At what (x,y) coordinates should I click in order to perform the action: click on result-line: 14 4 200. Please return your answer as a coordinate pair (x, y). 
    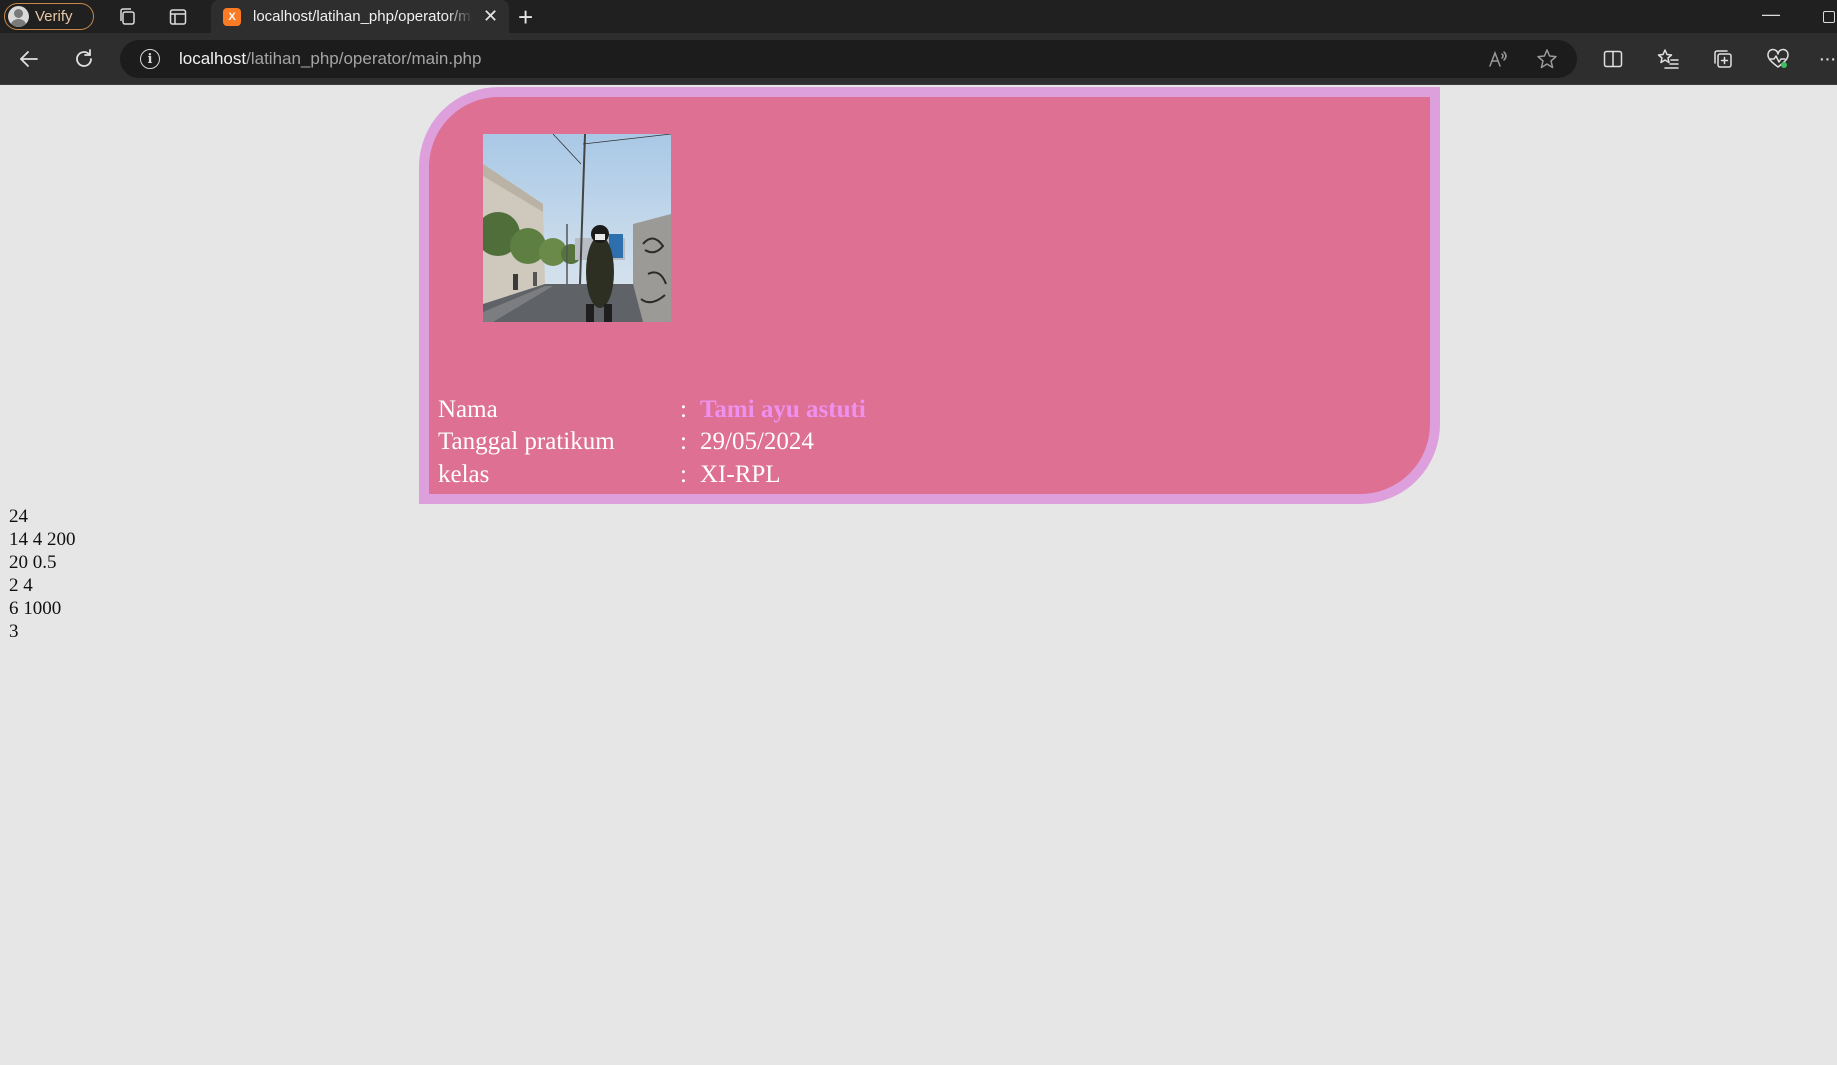
    Looking at the image, I should click on (42, 539).